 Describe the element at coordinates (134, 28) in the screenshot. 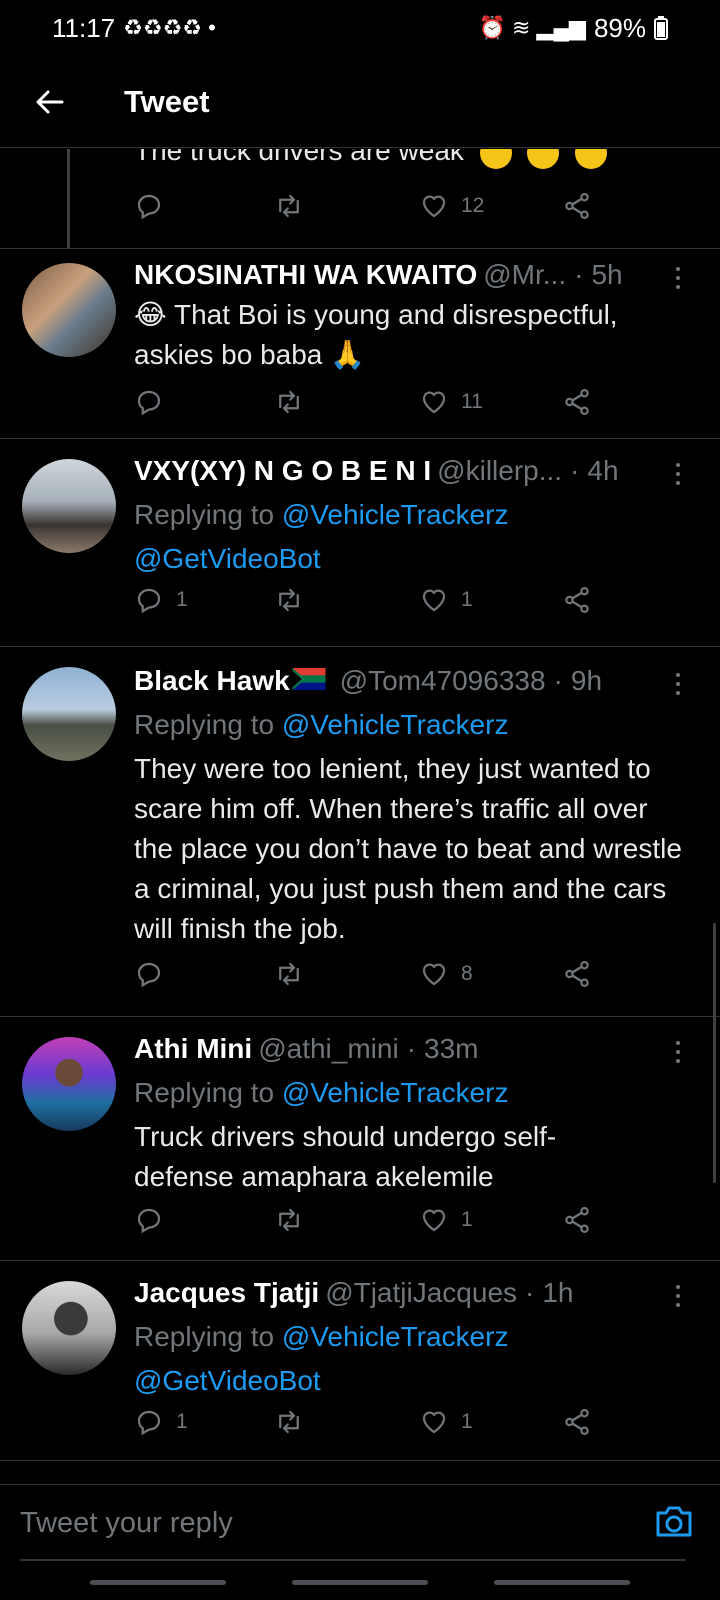

I see `status-left: 11:17 ♻♻♻♻ •` at that location.